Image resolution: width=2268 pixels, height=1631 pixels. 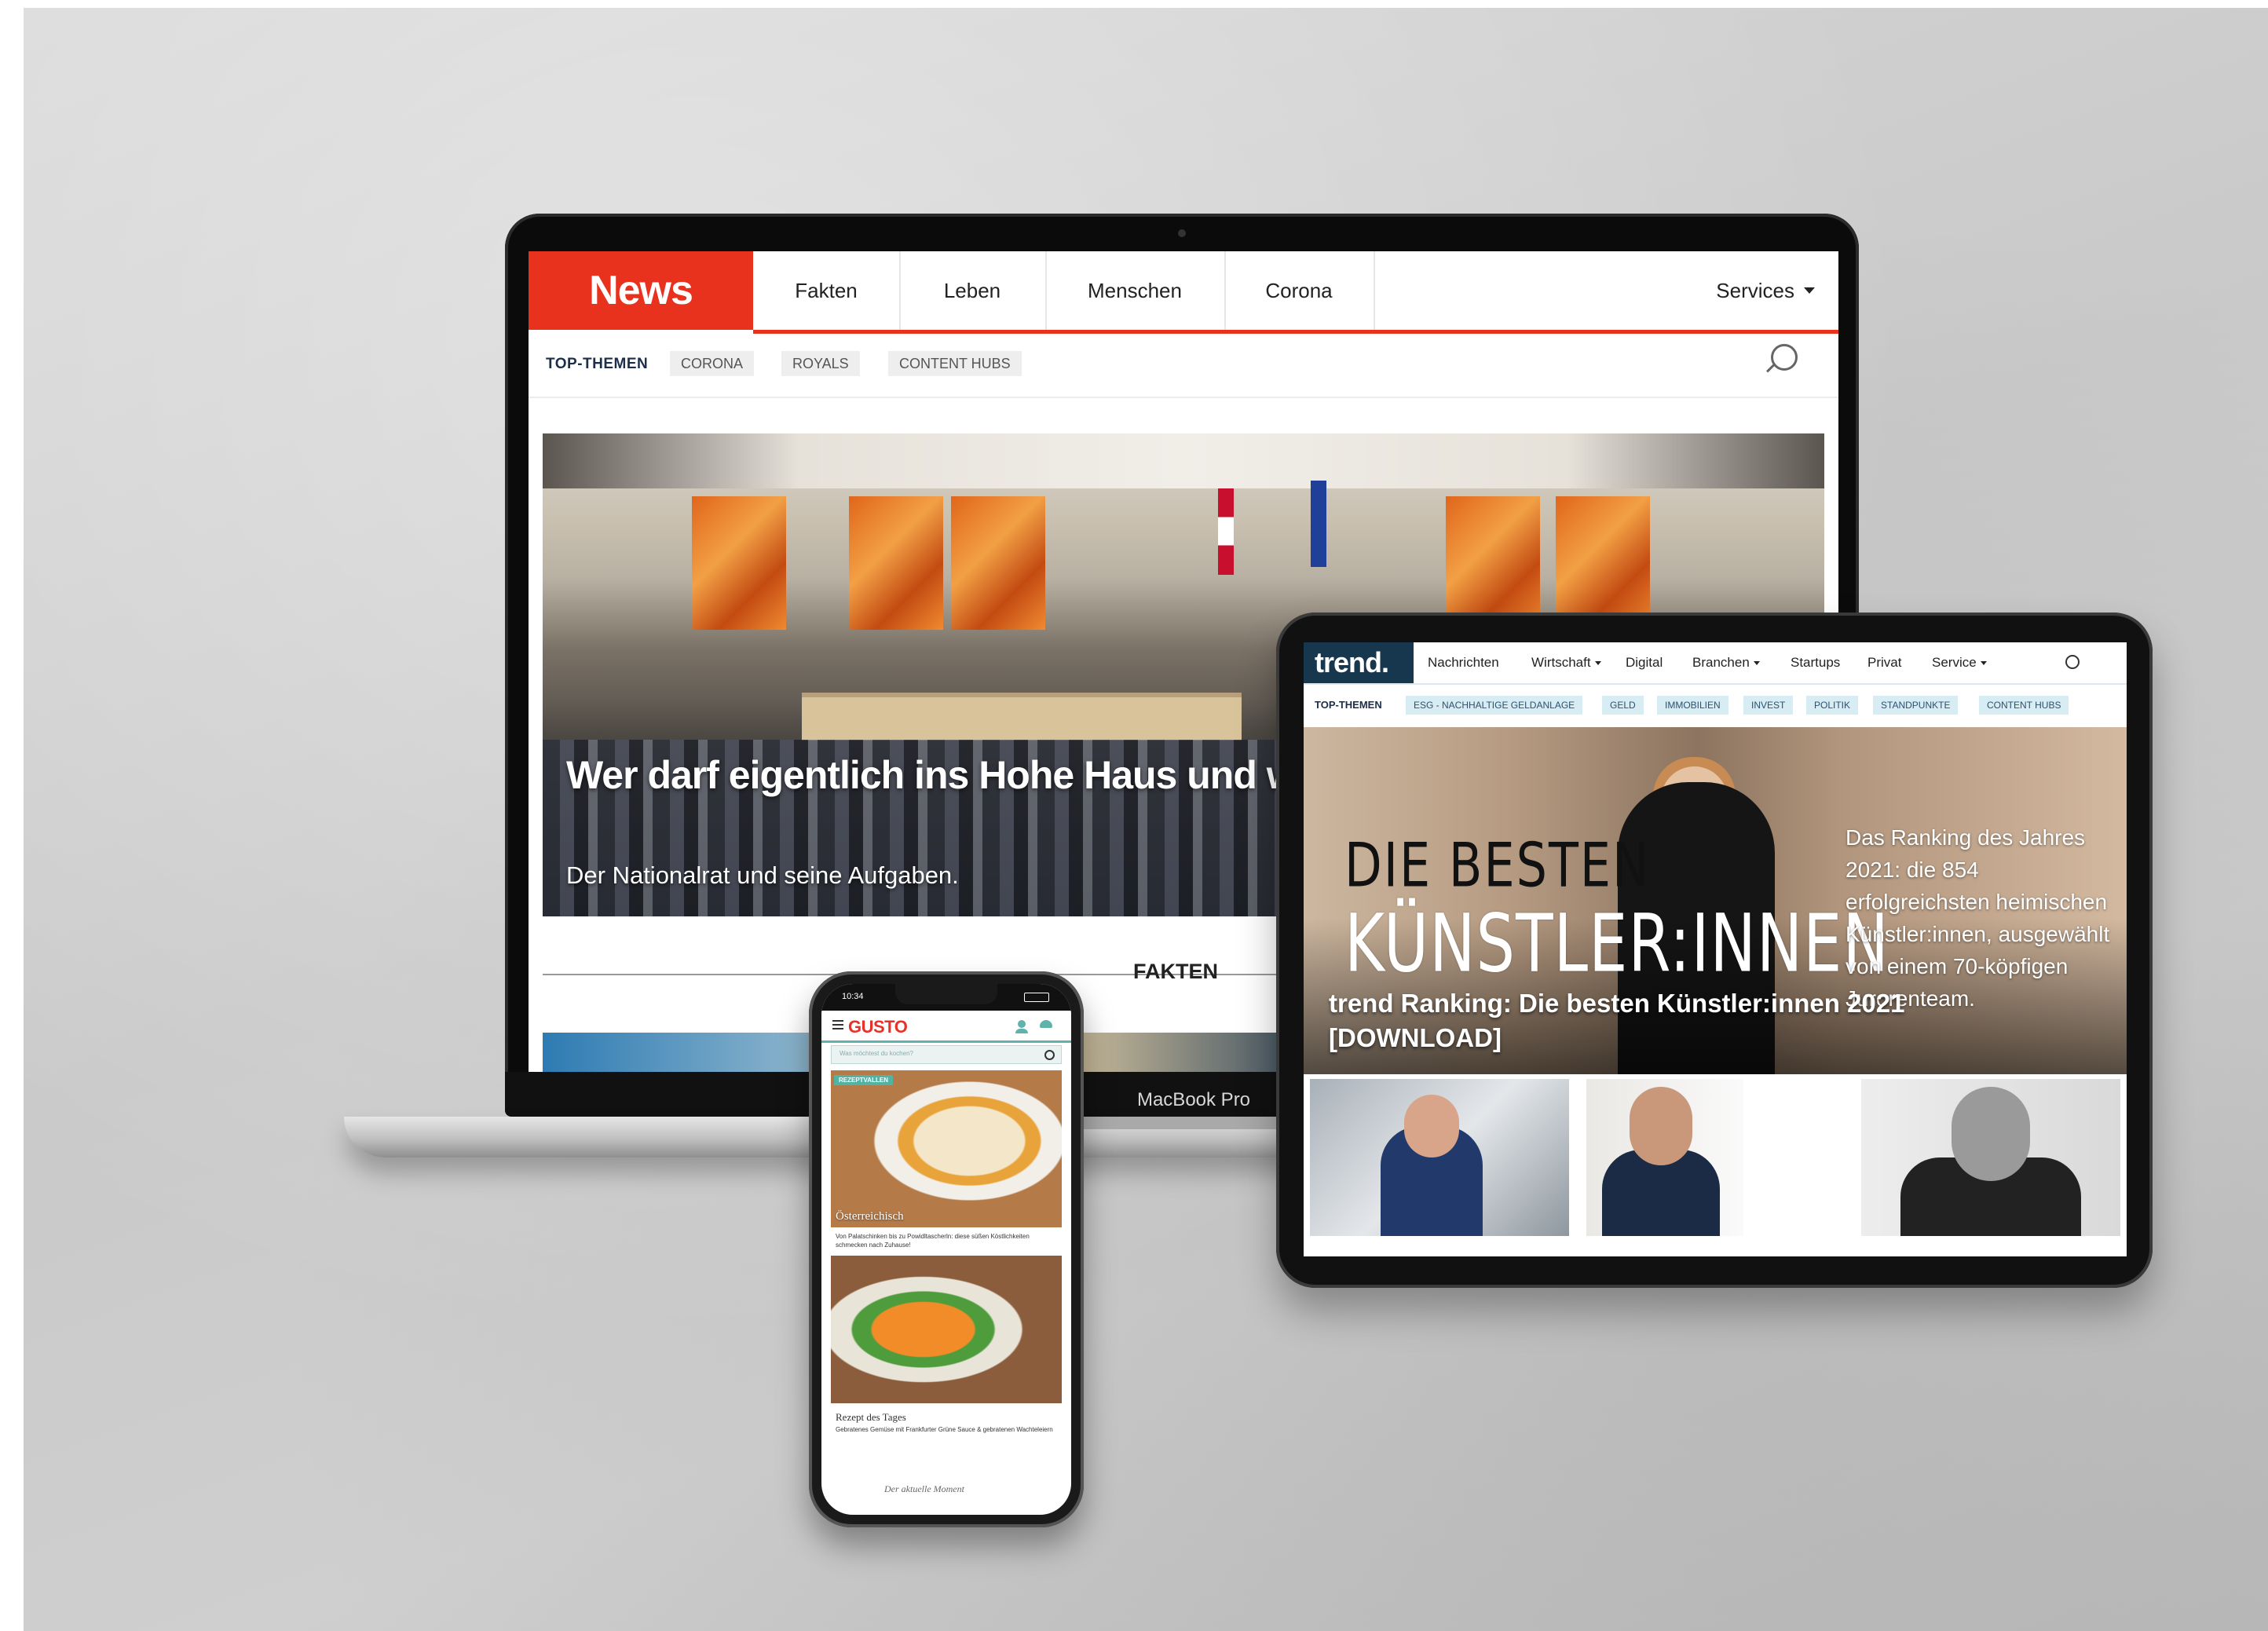 I want to click on nav-item-branchen: Branchen, so click(x=1726, y=663).